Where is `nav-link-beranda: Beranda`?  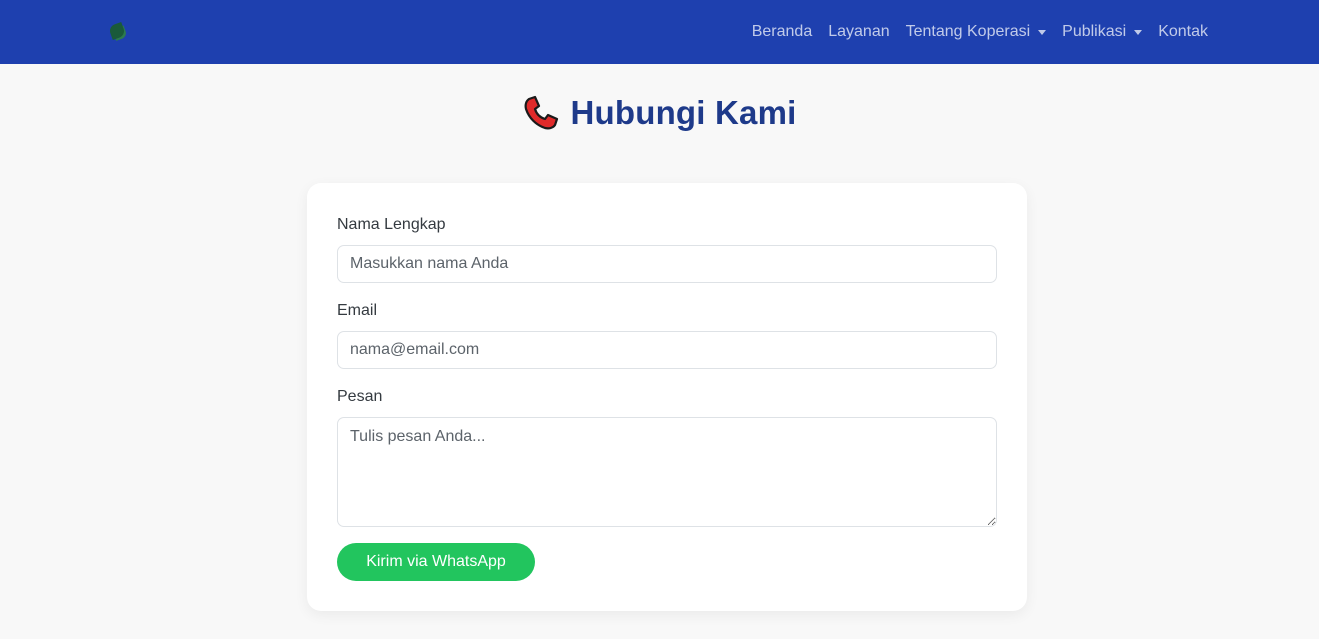
nav-link-beranda: Beranda is located at coordinates (782, 32).